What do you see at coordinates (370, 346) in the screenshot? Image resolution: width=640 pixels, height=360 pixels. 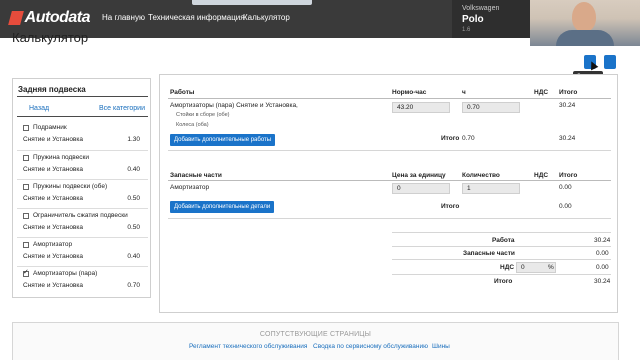 I see `link-service-summary: Сводка по сервисному обслуживанию` at bounding box center [370, 346].